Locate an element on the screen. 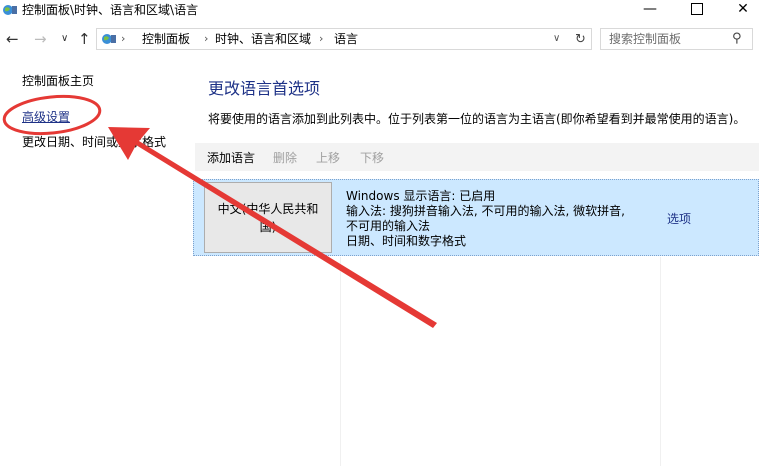 This screenshot has width=759, height=466. language-date-format: 日期、时间和数字格式 is located at coordinates (406, 241).